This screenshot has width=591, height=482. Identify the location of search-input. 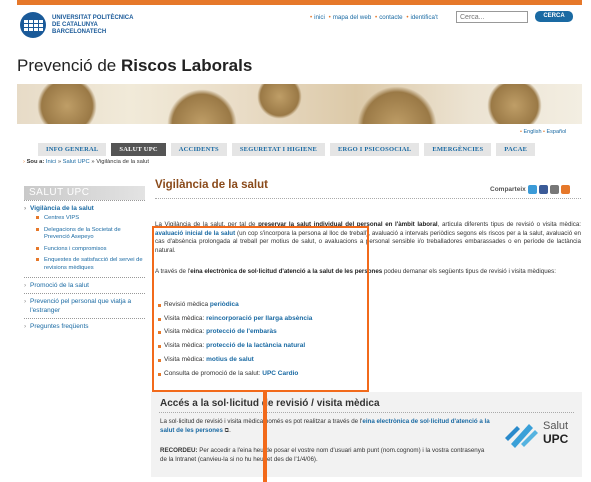
(492, 17).